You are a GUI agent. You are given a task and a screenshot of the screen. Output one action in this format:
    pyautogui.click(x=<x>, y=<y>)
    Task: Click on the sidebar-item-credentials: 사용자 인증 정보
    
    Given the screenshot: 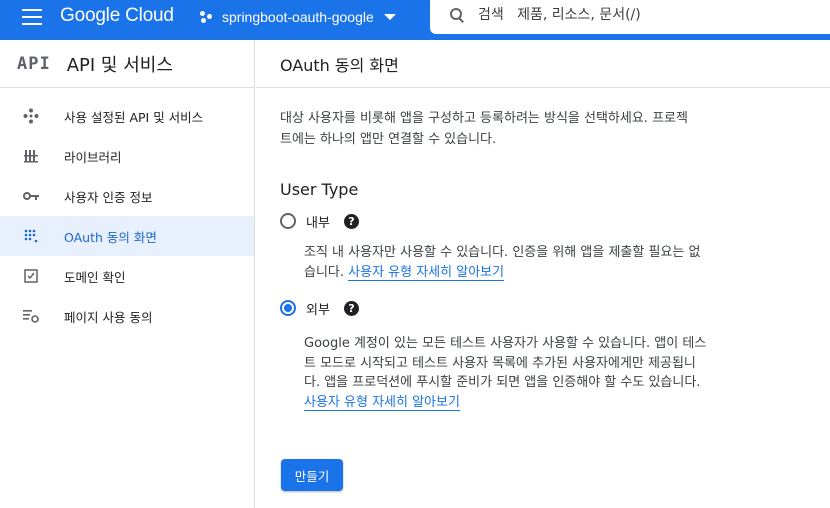 What is the action you would take?
    pyautogui.click(x=127, y=196)
    